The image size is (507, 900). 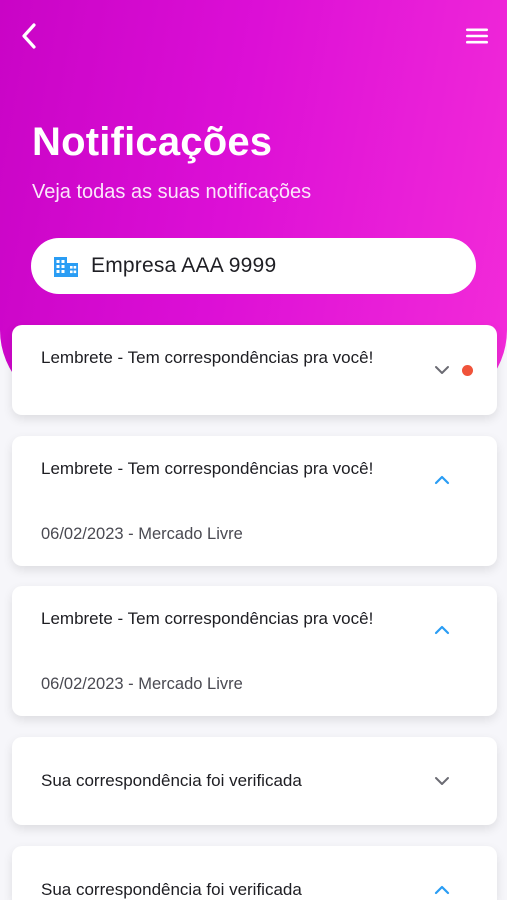 I want to click on chevron-left-icon, so click(x=29, y=36).